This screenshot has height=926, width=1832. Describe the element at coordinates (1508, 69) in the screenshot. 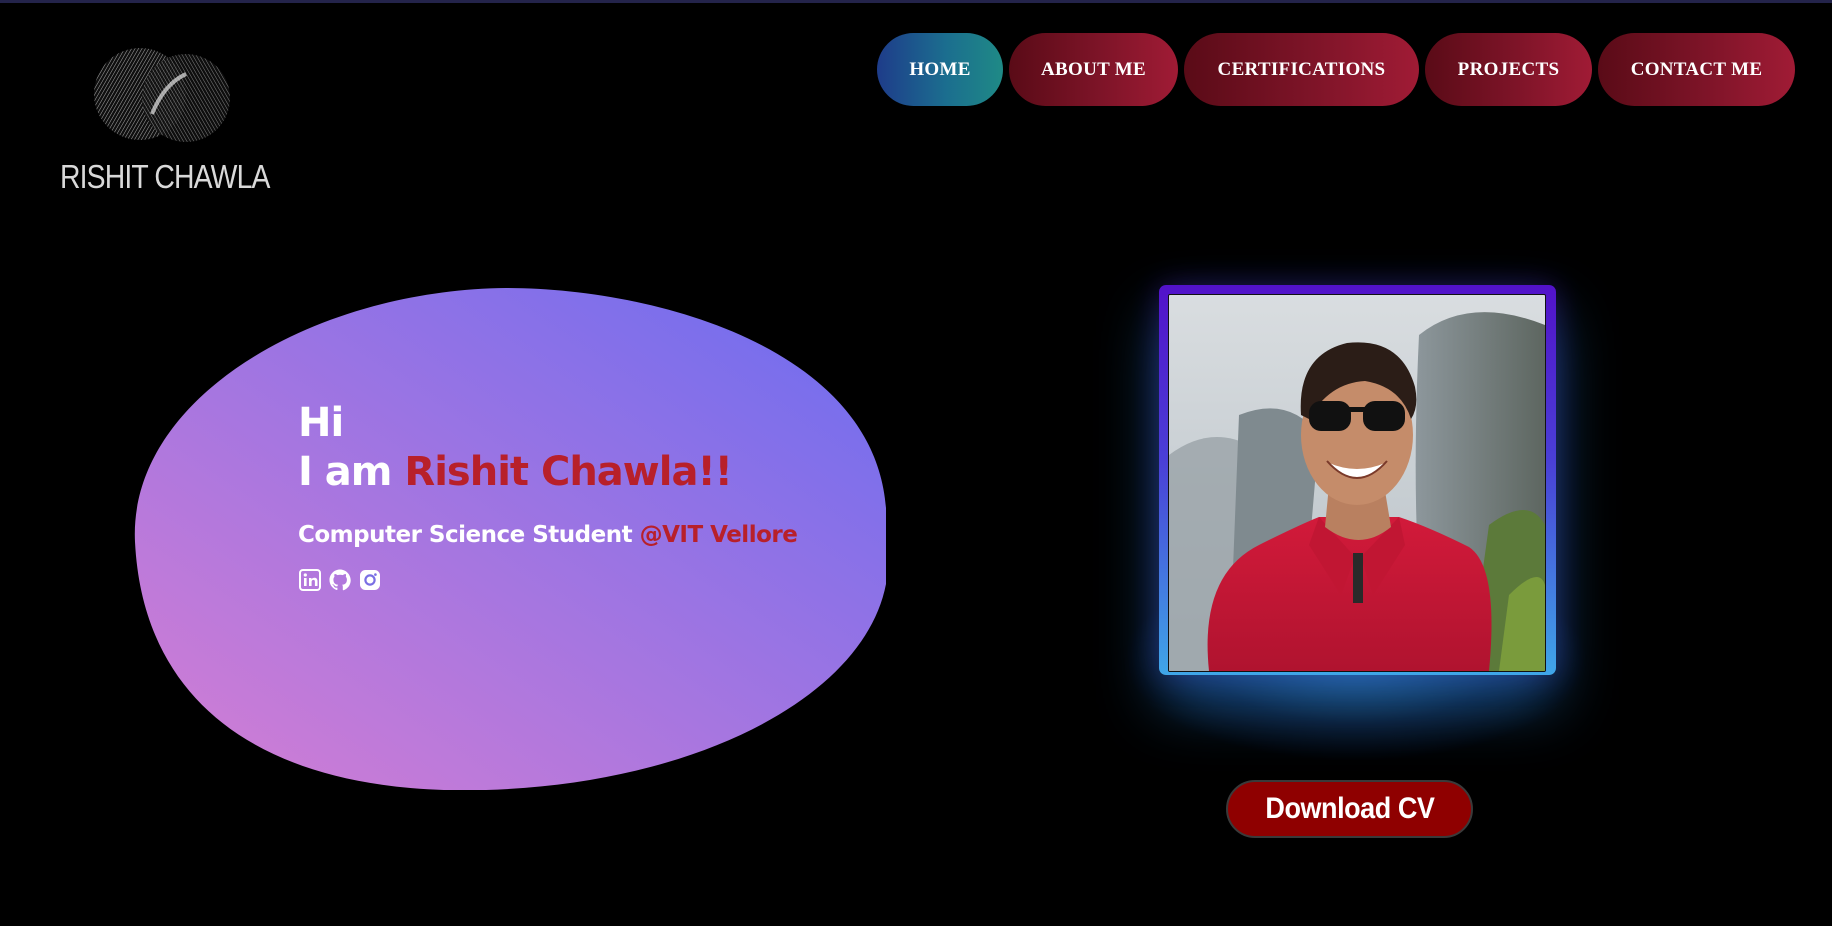

I see `nav-projects: PROJECTS` at that location.